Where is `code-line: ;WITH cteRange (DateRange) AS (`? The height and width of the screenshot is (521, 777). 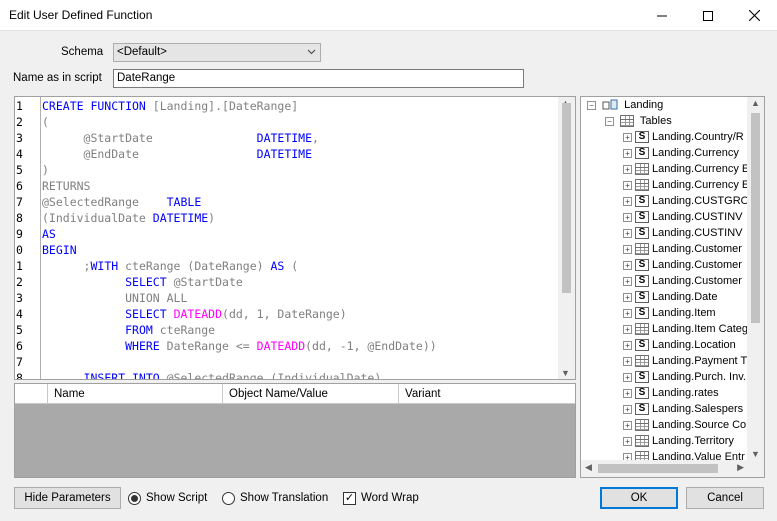
code-line: ;WITH cteRange (DateRange) AS ( is located at coordinates (170, 266).